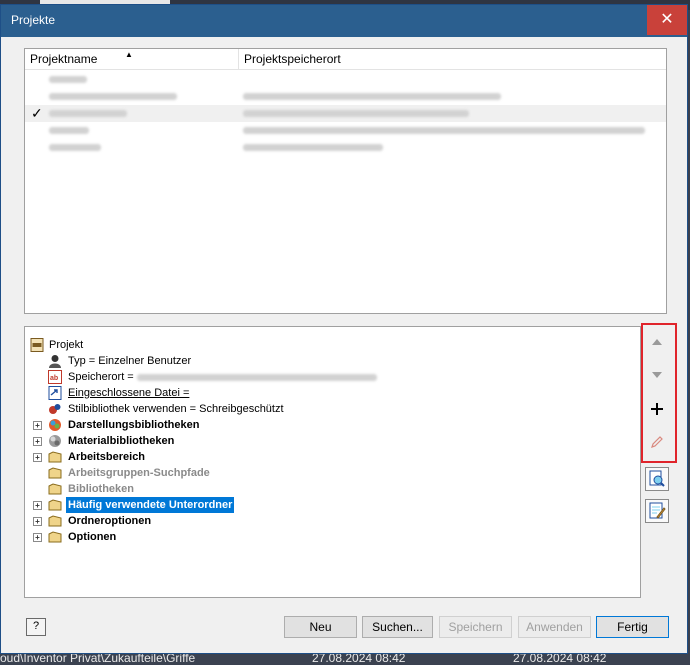 Image resolution: width=690 pixels, height=665 pixels. I want to click on help-button: ?, so click(36, 627).